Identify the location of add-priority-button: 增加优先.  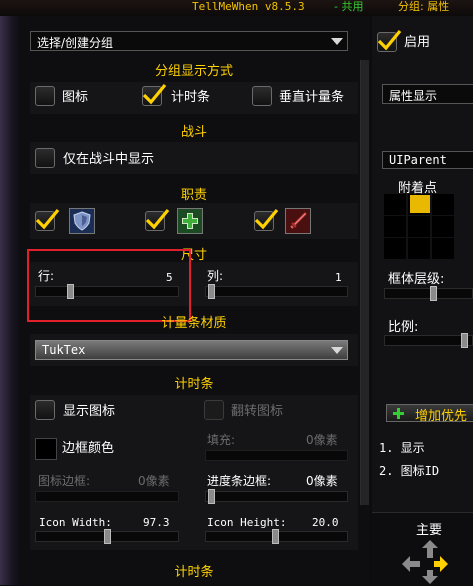
(429, 414).